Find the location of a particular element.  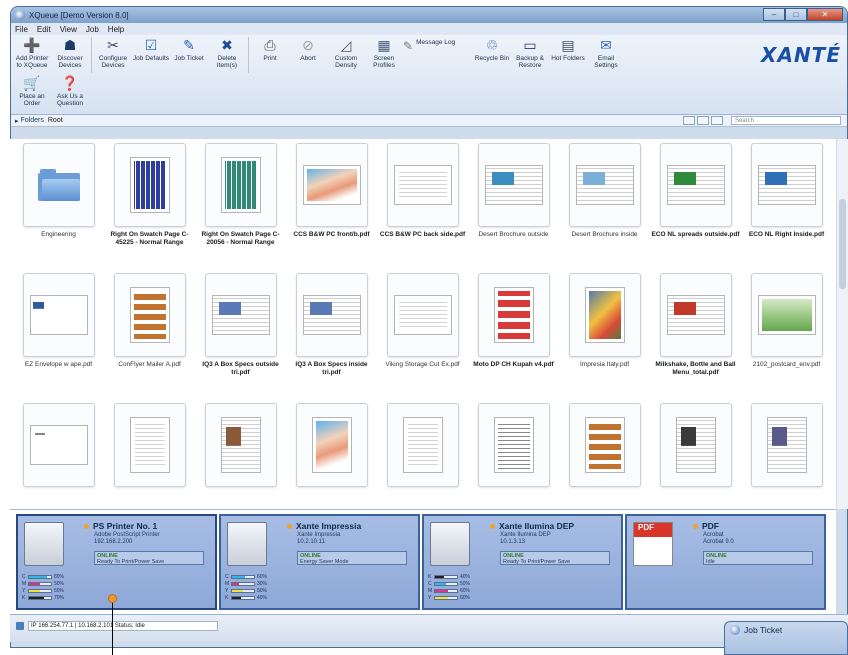

configure-button: ✂ Configure Devices is located at coordinates (113, 56).